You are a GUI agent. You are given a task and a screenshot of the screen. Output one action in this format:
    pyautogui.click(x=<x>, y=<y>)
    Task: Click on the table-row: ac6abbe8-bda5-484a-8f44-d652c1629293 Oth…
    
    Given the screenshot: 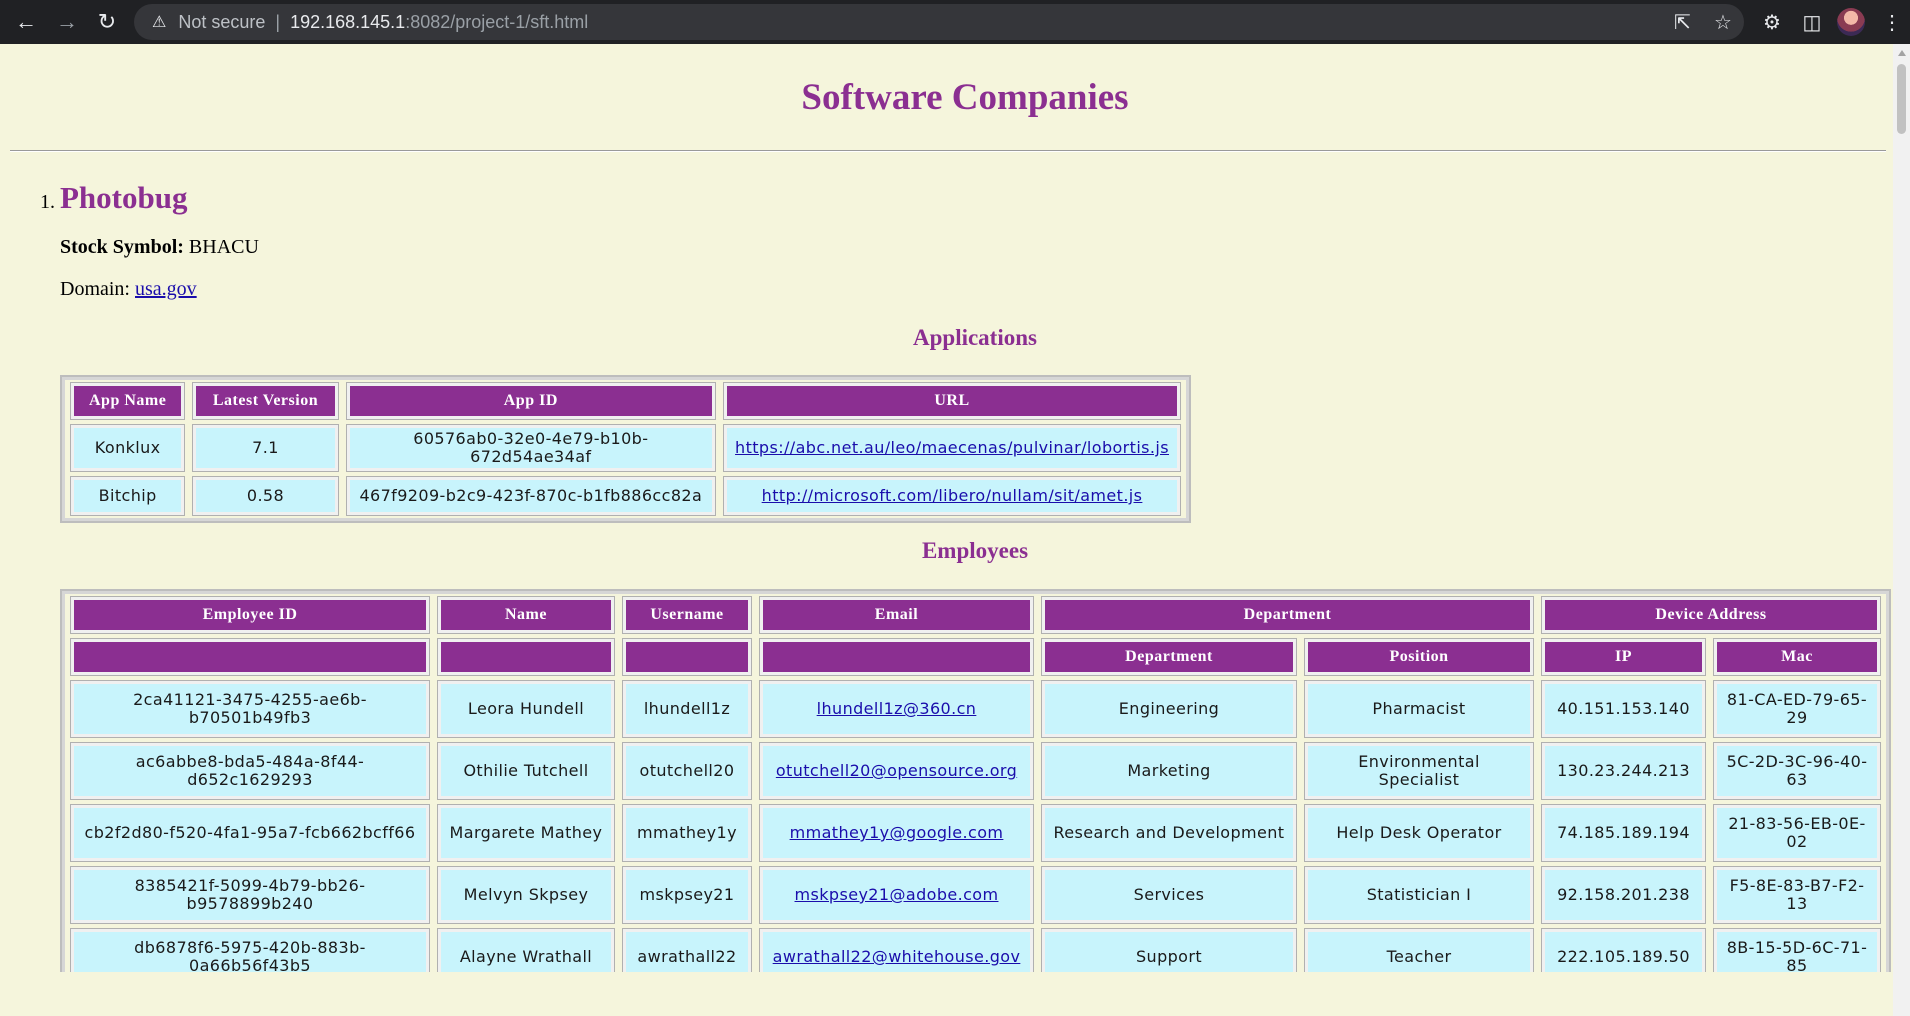 What is the action you would take?
    pyautogui.click(x=975, y=771)
    